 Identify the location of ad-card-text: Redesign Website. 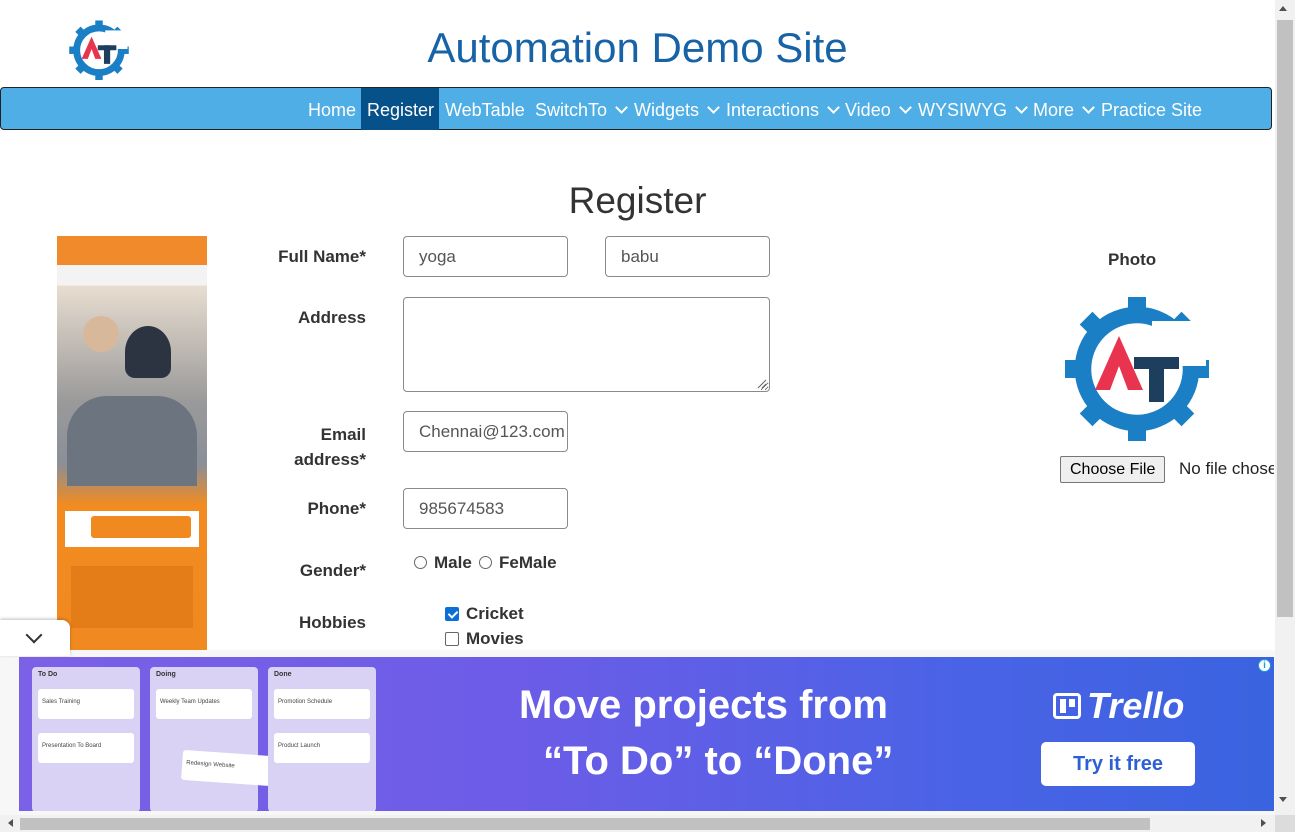
(210, 765).